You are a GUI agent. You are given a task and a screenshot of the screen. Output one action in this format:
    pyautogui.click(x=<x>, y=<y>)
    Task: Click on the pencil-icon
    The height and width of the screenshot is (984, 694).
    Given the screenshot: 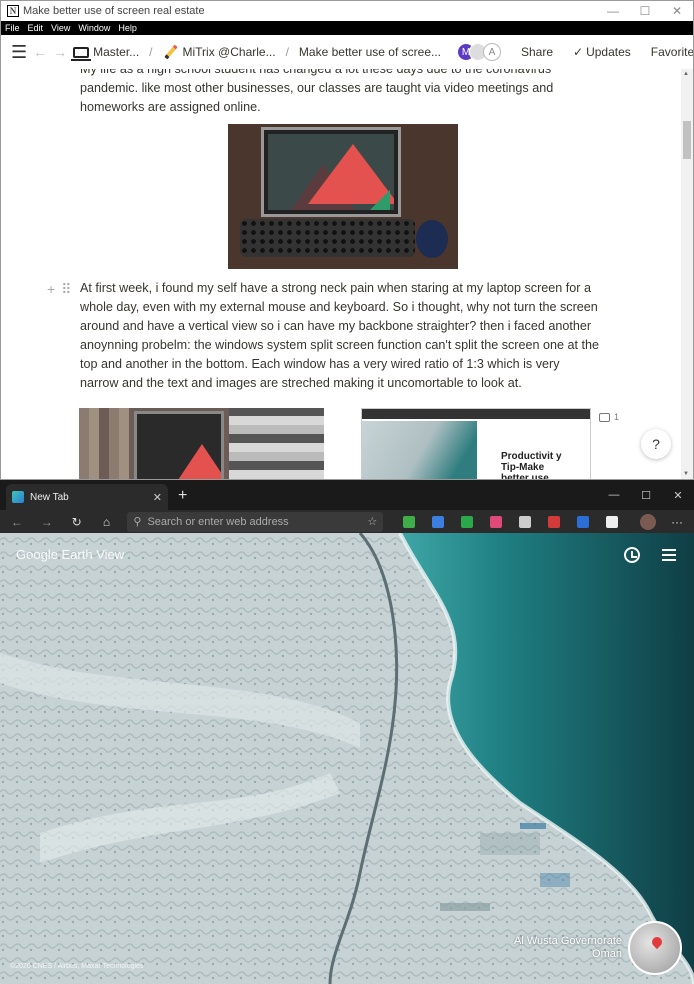 What is the action you would take?
    pyautogui.click(x=171, y=52)
    